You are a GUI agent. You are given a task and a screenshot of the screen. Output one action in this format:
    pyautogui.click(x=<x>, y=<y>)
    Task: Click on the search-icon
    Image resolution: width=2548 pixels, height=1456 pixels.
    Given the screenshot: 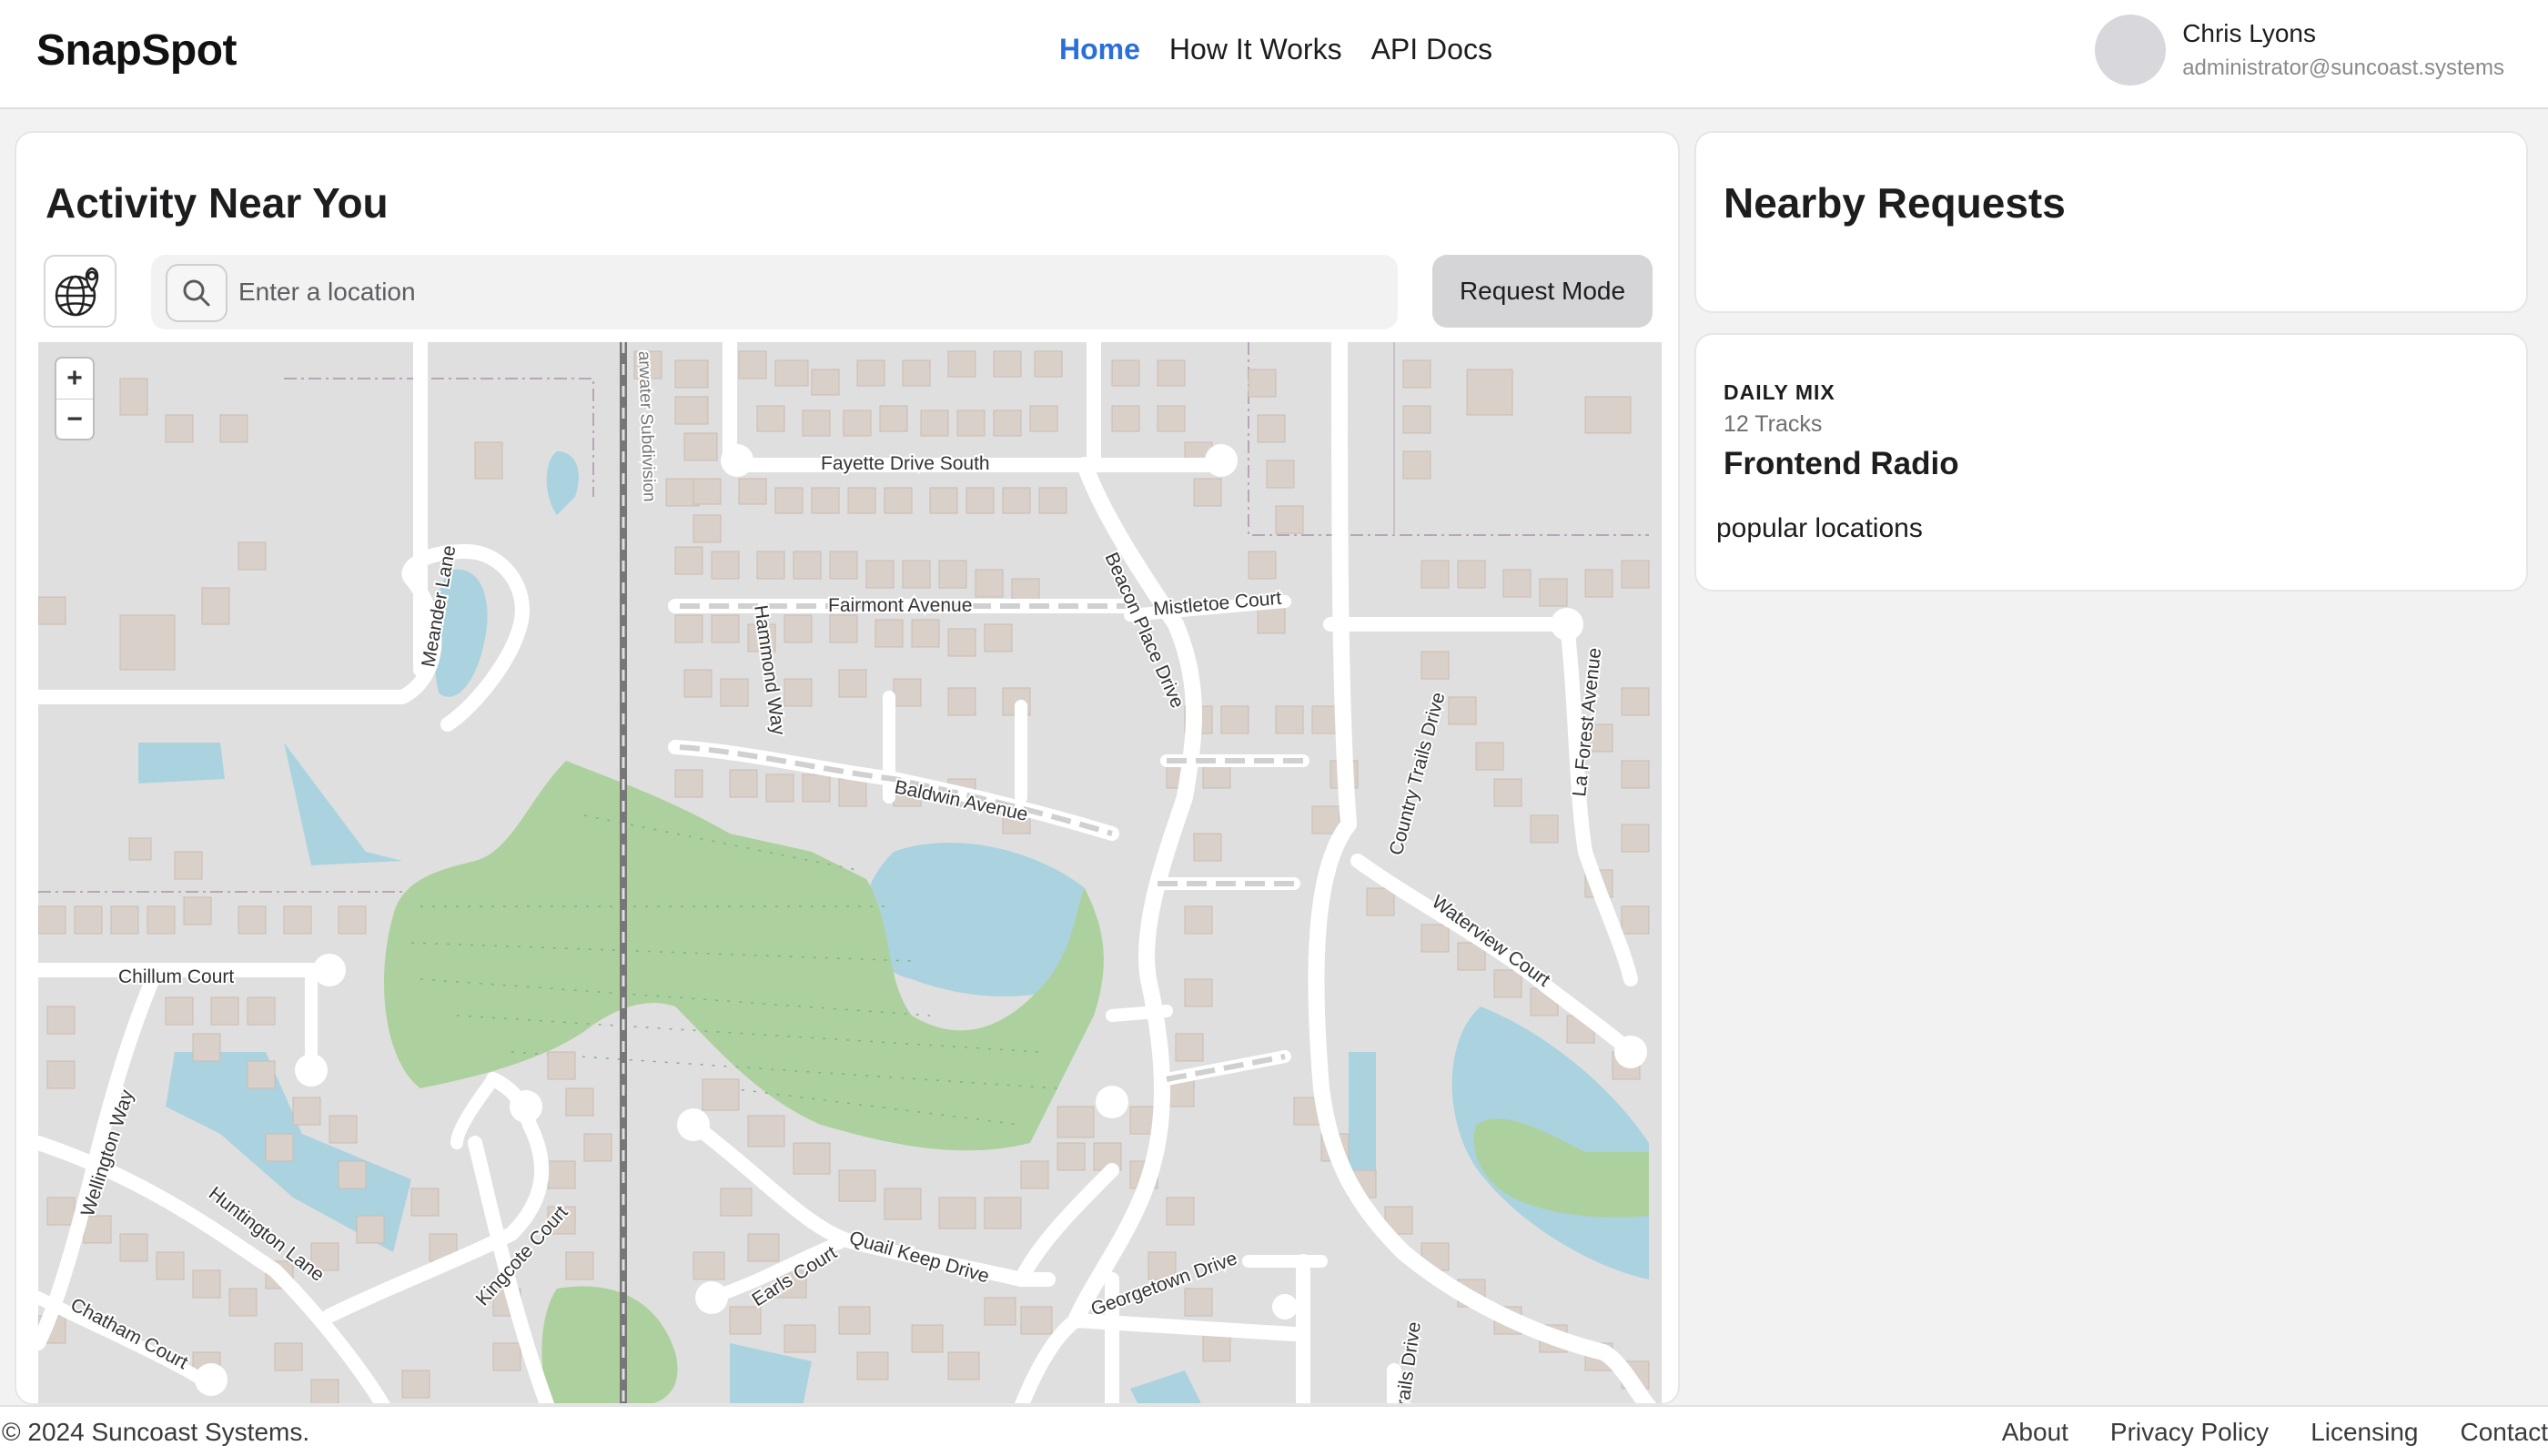 What is the action you would take?
    pyautogui.click(x=197, y=293)
    